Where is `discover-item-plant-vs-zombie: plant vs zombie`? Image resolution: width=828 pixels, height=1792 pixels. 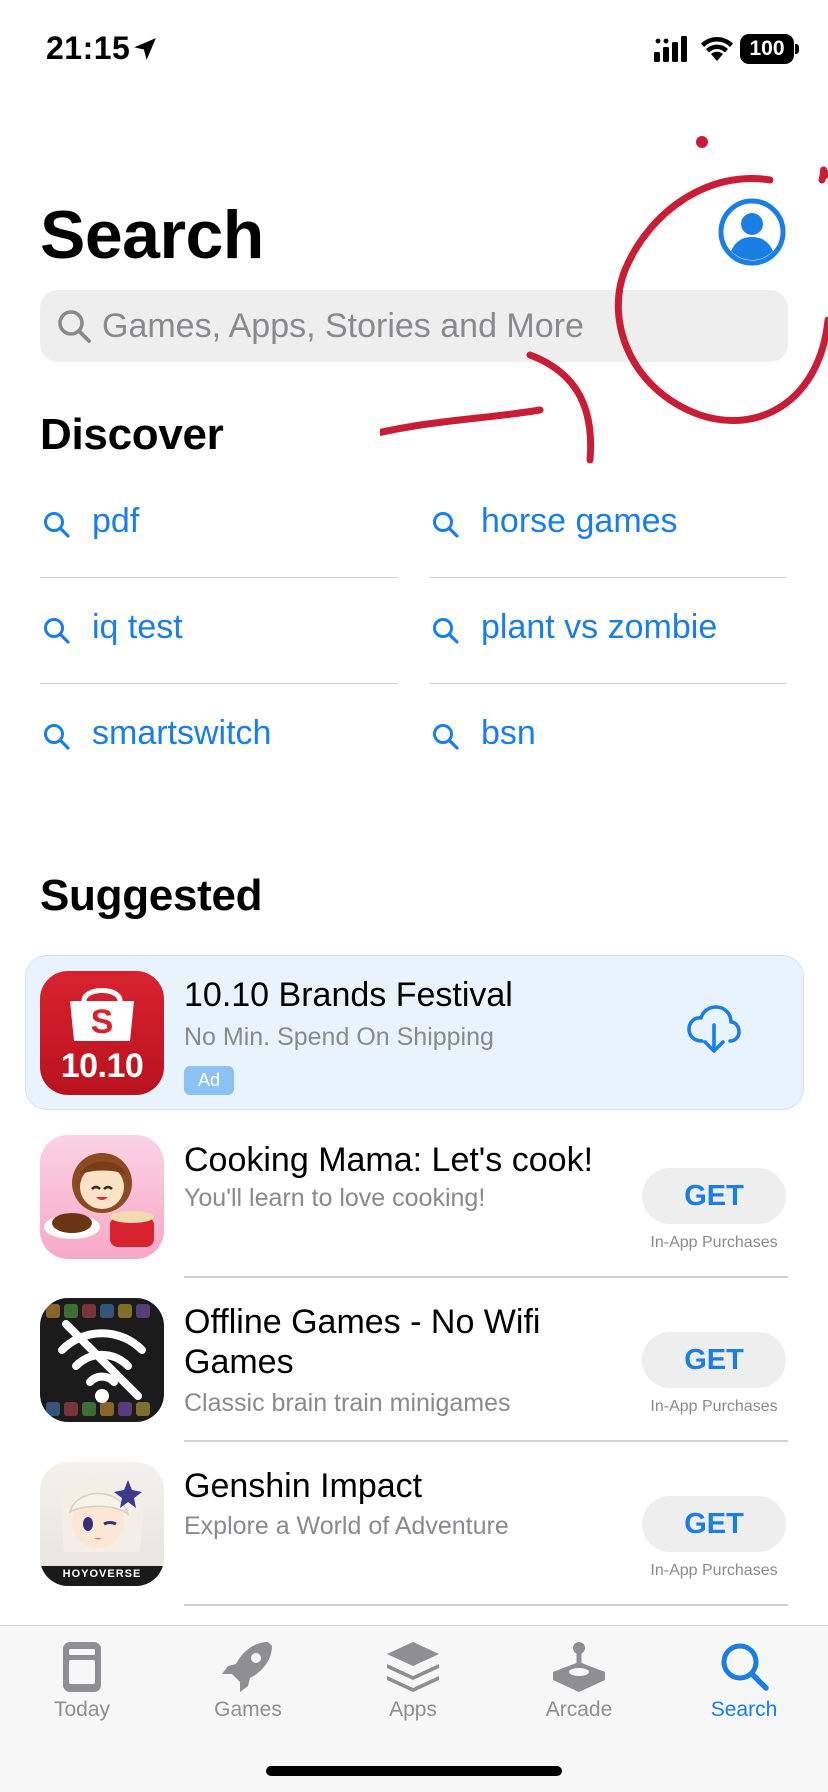 discover-item-plant-vs-zombie: plant vs zombie is located at coordinates (608, 631).